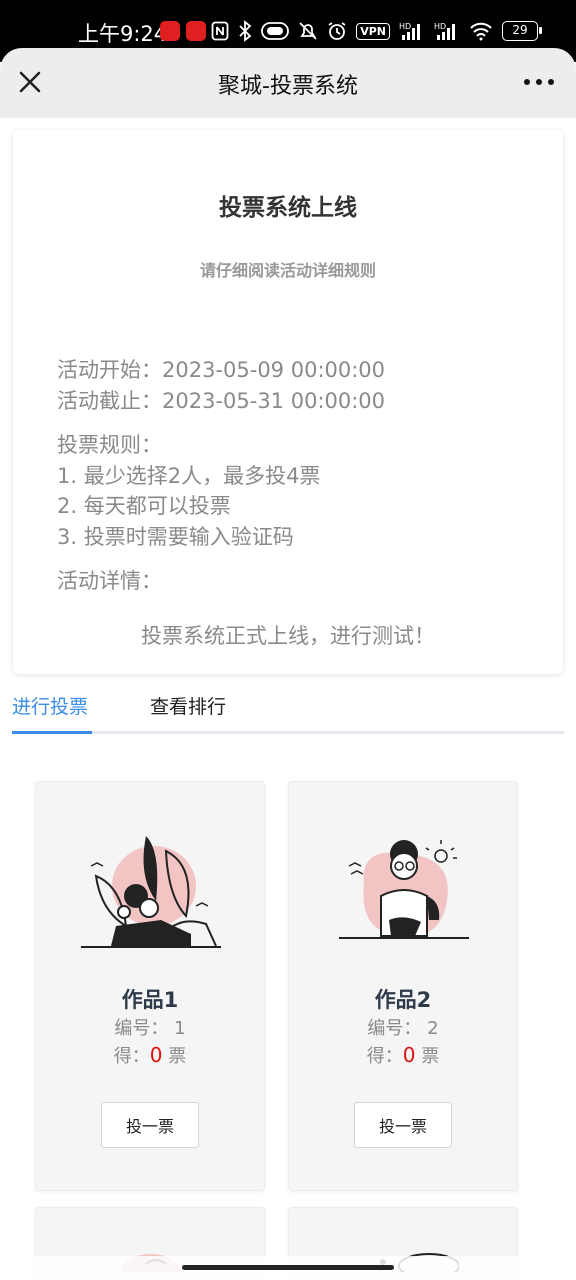 Image resolution: width=576 pixels, height=1280 pixels. What do you see at coordinates (288, 86) in the screenshot?
I see `page-title: 聚城-投票系统` at bounding box center [288, 86].